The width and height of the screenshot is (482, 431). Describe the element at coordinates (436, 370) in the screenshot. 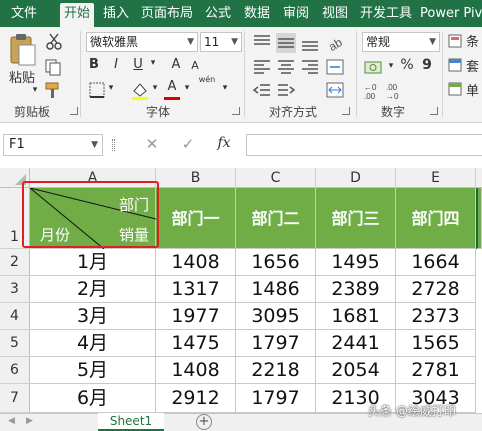

I see `sales-cell: 2781` at that location.